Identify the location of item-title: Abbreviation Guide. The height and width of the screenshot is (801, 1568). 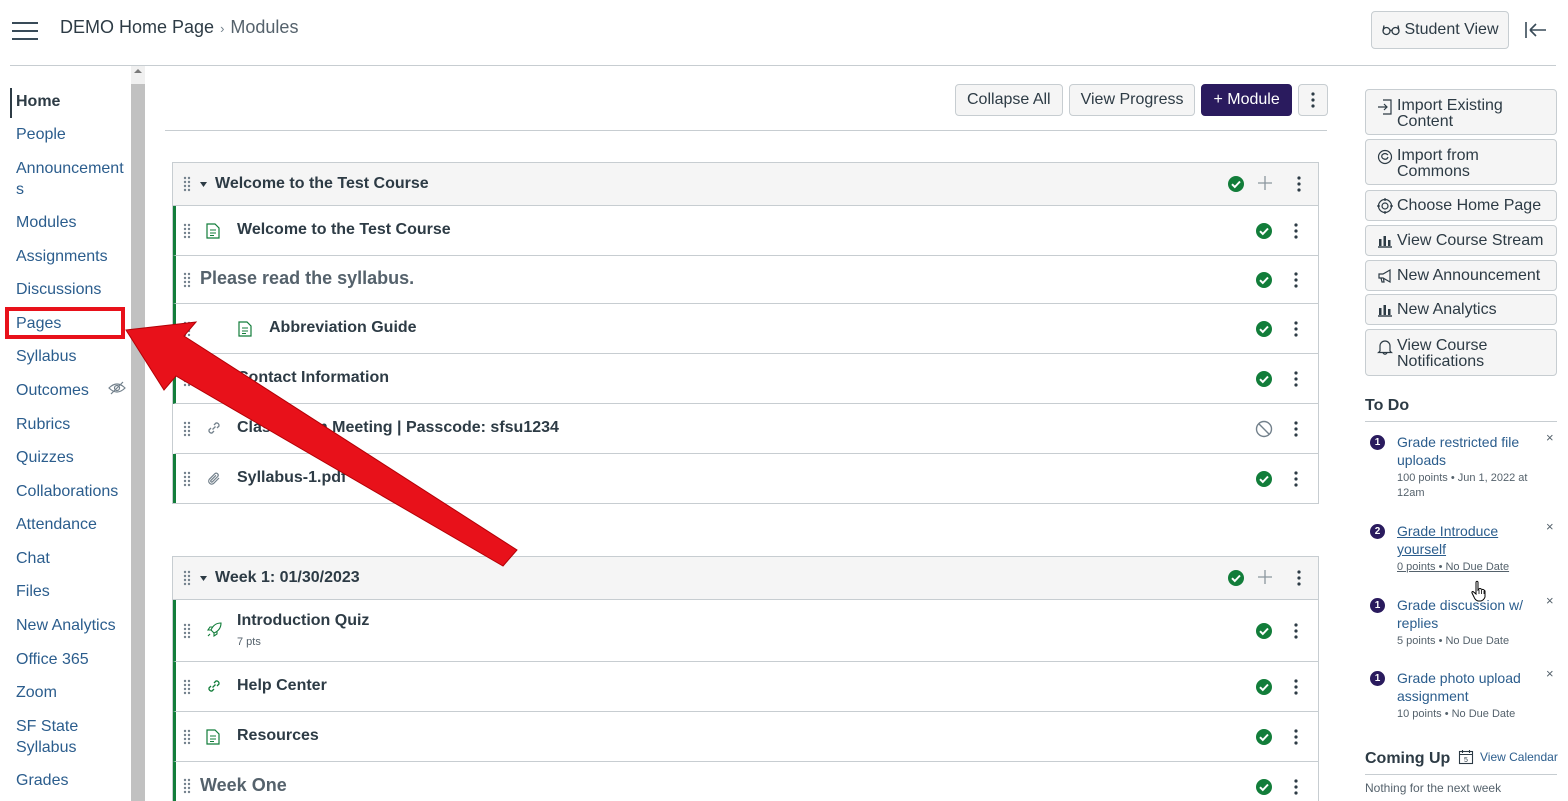
(343, 328).